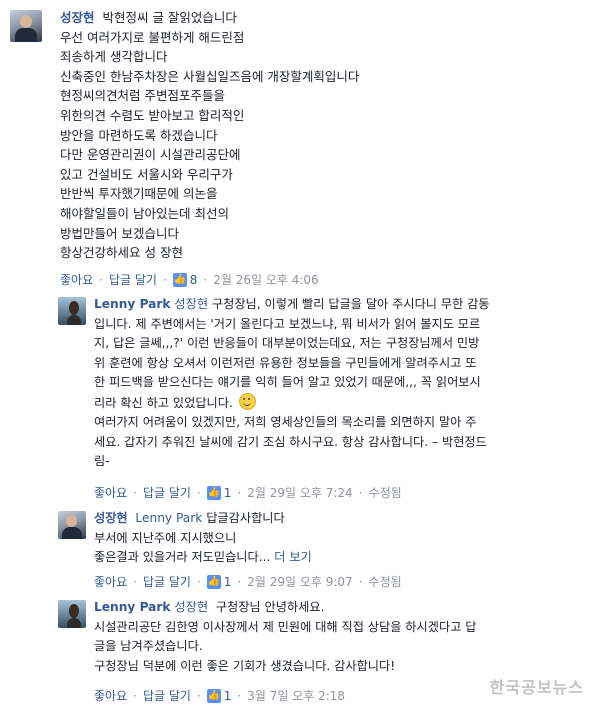 The width and height of the screenshot is (590, 712). Describe the element at coordinates (265, 279) in the screenshot. I see `comment-timestamp: 2월 26일 오후 4:06` at that location.